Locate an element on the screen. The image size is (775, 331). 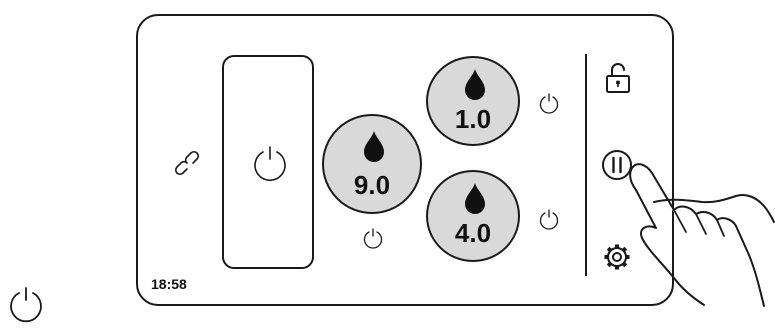
burner-left-power-button is located at coordinates (373, 238).